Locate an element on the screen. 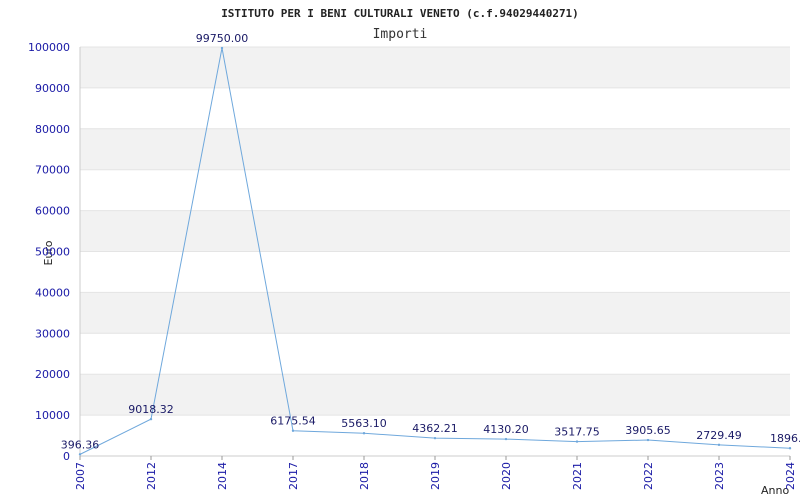  x-tick-label: 2021 is located at coordinates (577, 476).